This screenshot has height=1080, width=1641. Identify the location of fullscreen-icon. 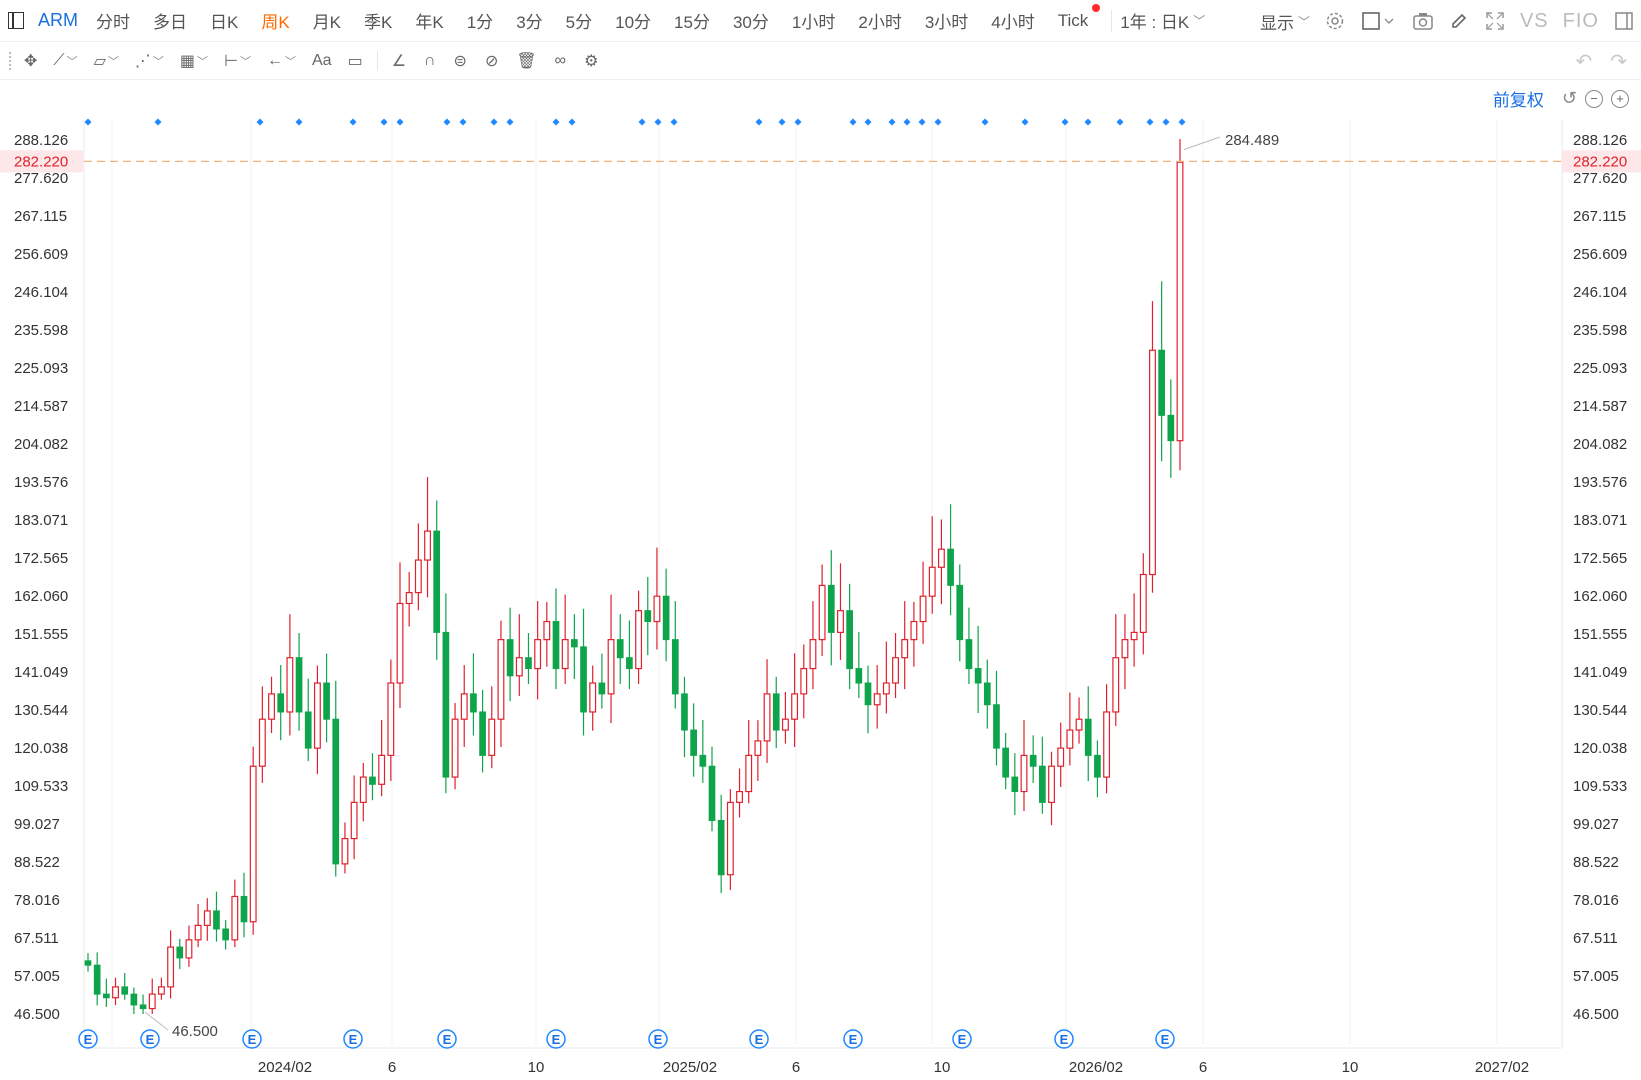
(1495, 21).